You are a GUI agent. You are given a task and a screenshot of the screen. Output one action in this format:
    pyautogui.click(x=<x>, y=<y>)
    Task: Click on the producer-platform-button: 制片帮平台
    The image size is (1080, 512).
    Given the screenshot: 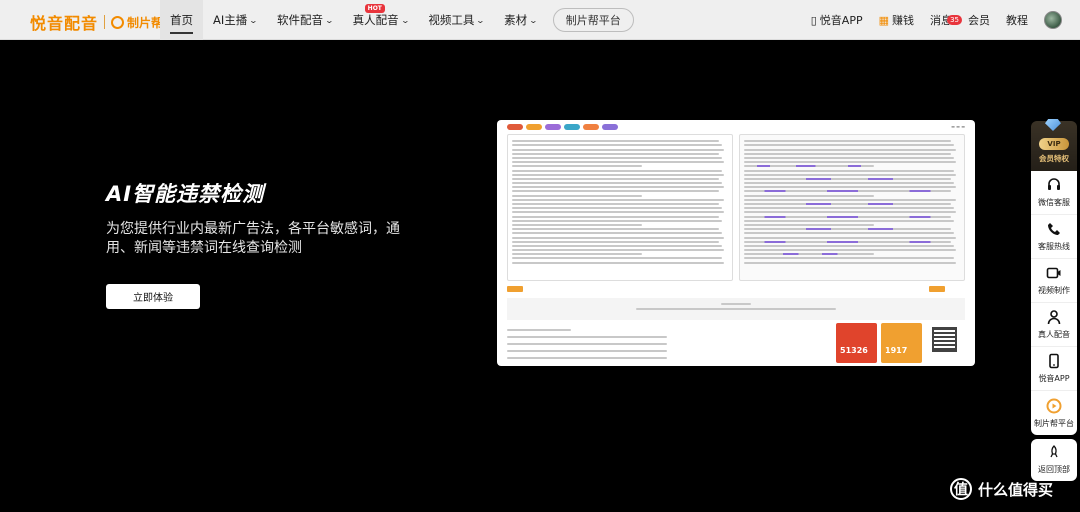 What is the action you would take?
    pyautogui.click(x=593, y=20)
    